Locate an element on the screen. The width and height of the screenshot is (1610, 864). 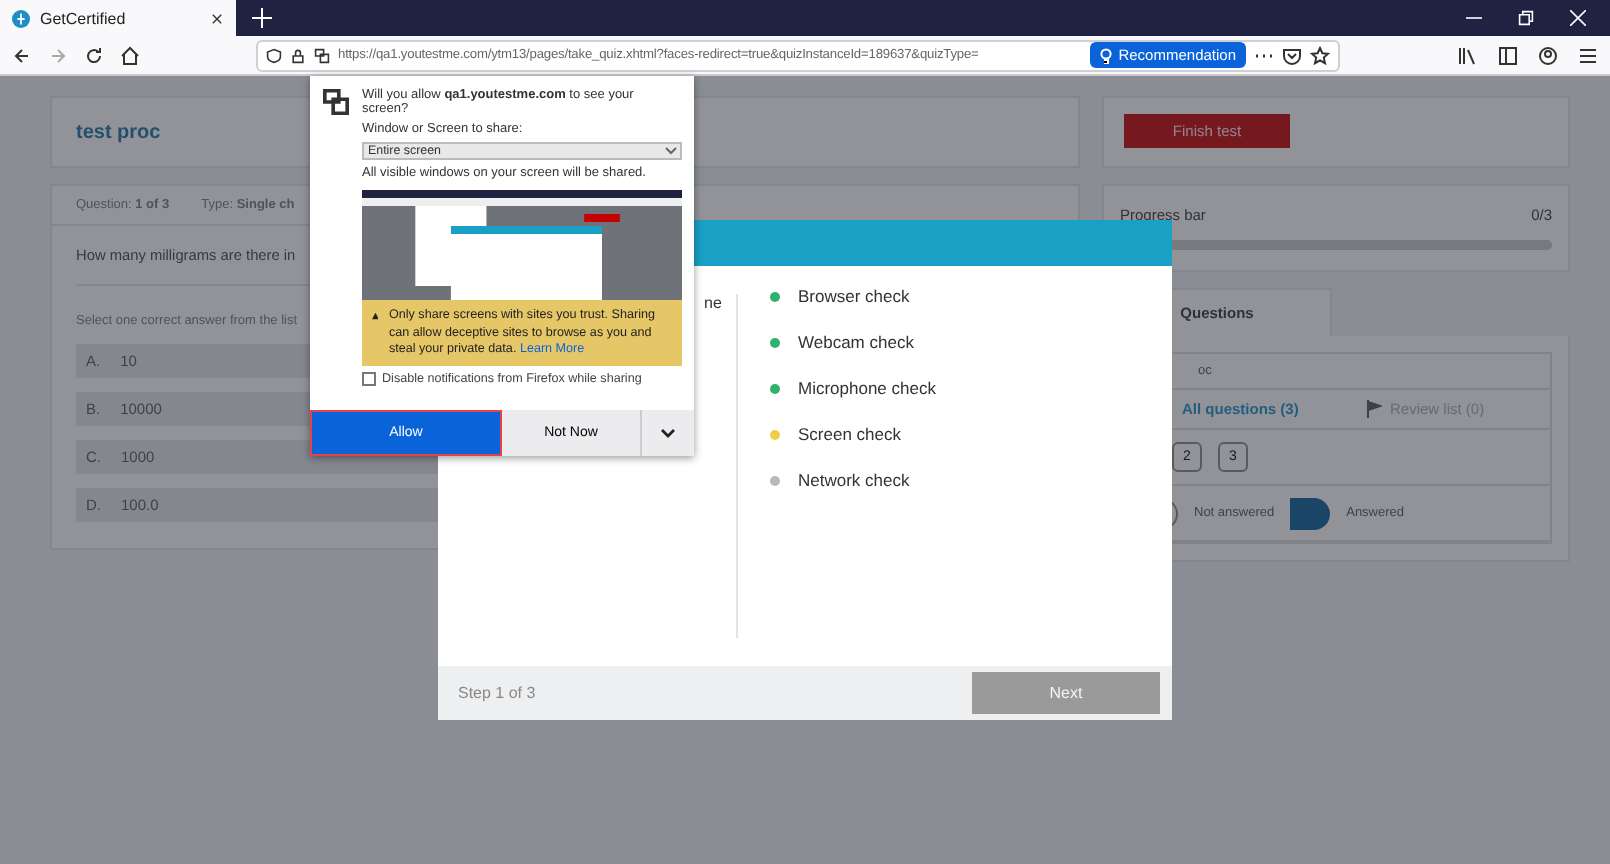
menu-icon is located at coordinates (1588, 55).